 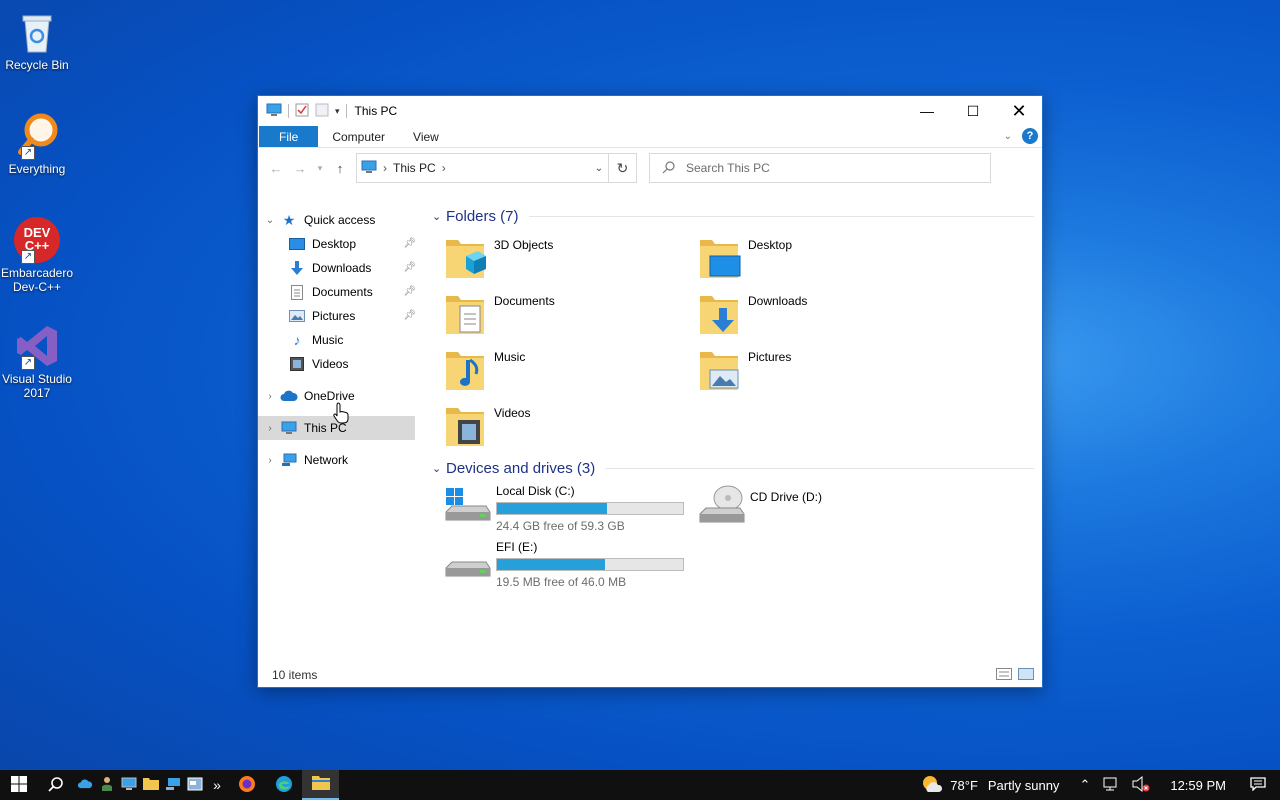 What do you see at coordinates (37, 361) in the screenshot?
I see `desktop-icon-visual-studio: ↗ Visual Studio 2017` at bounding box center [37, 361].